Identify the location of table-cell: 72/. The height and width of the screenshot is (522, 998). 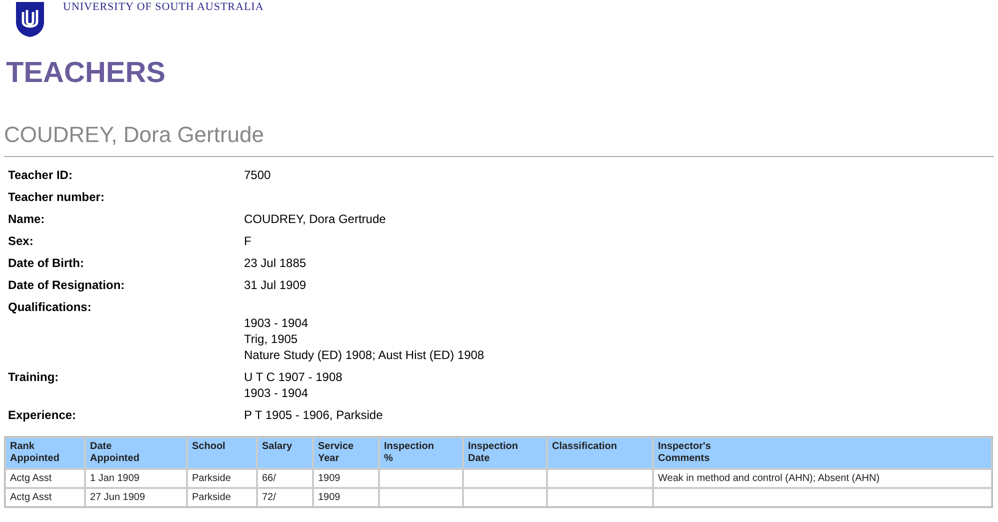
(285, 497).